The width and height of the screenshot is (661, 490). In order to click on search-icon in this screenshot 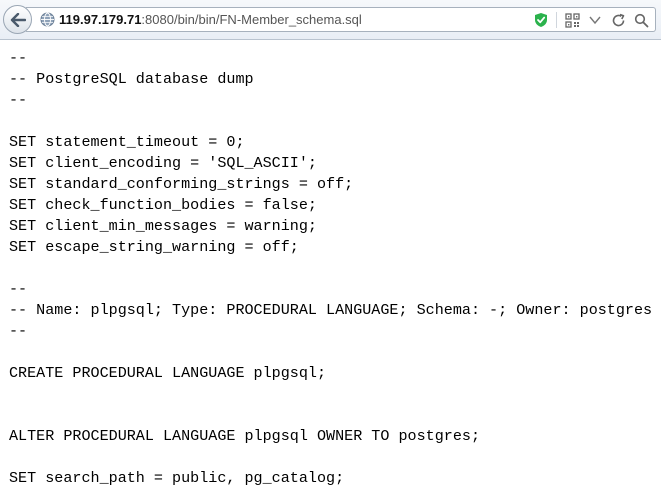, I will do `click(641, 20)`.